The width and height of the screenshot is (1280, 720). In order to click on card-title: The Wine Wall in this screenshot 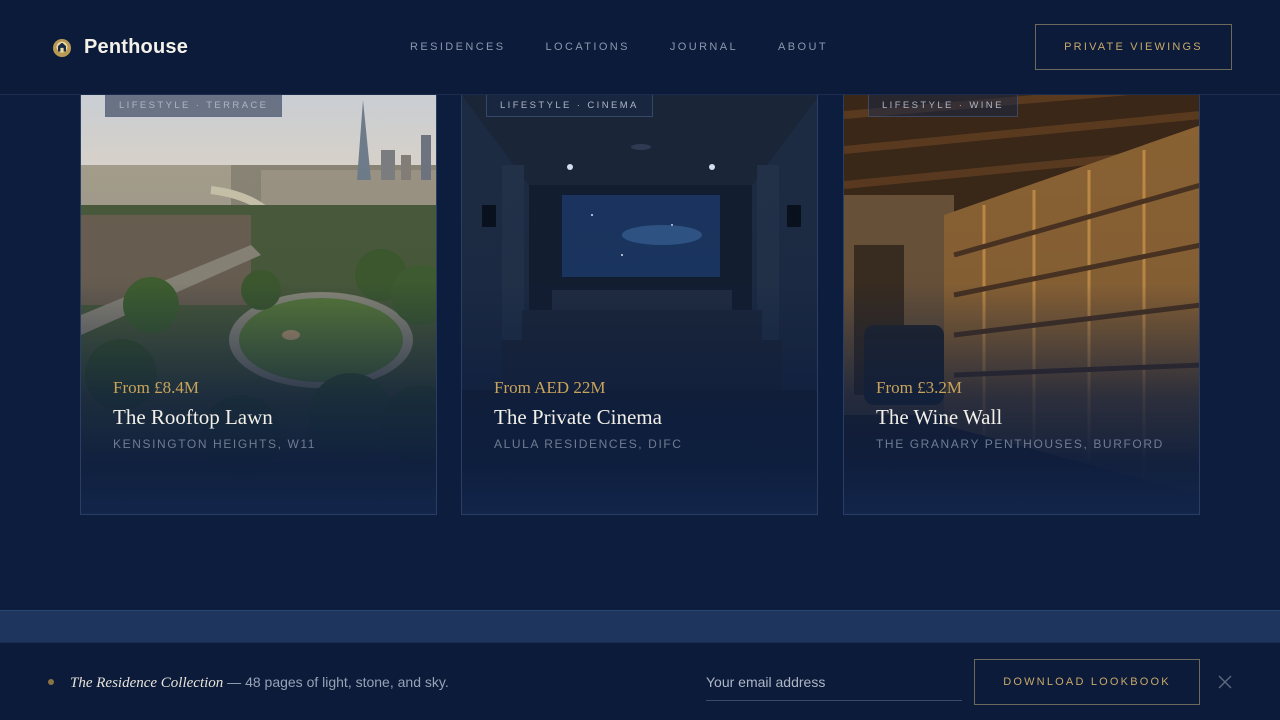, I will do `click(939, 417)`.